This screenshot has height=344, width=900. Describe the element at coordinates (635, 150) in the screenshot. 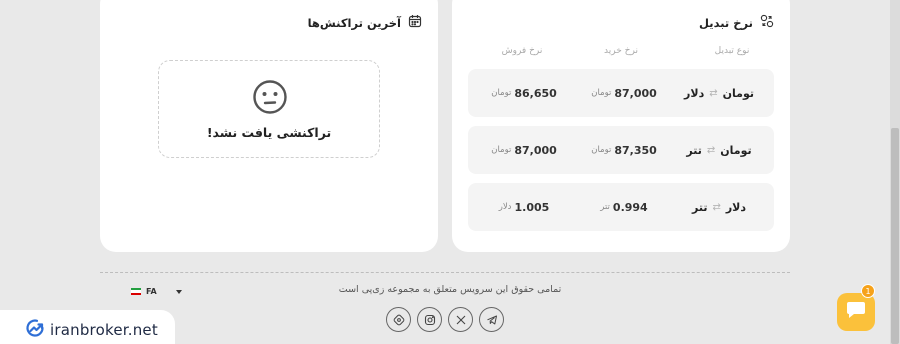

I see `buy-value: 87,350` at that location.